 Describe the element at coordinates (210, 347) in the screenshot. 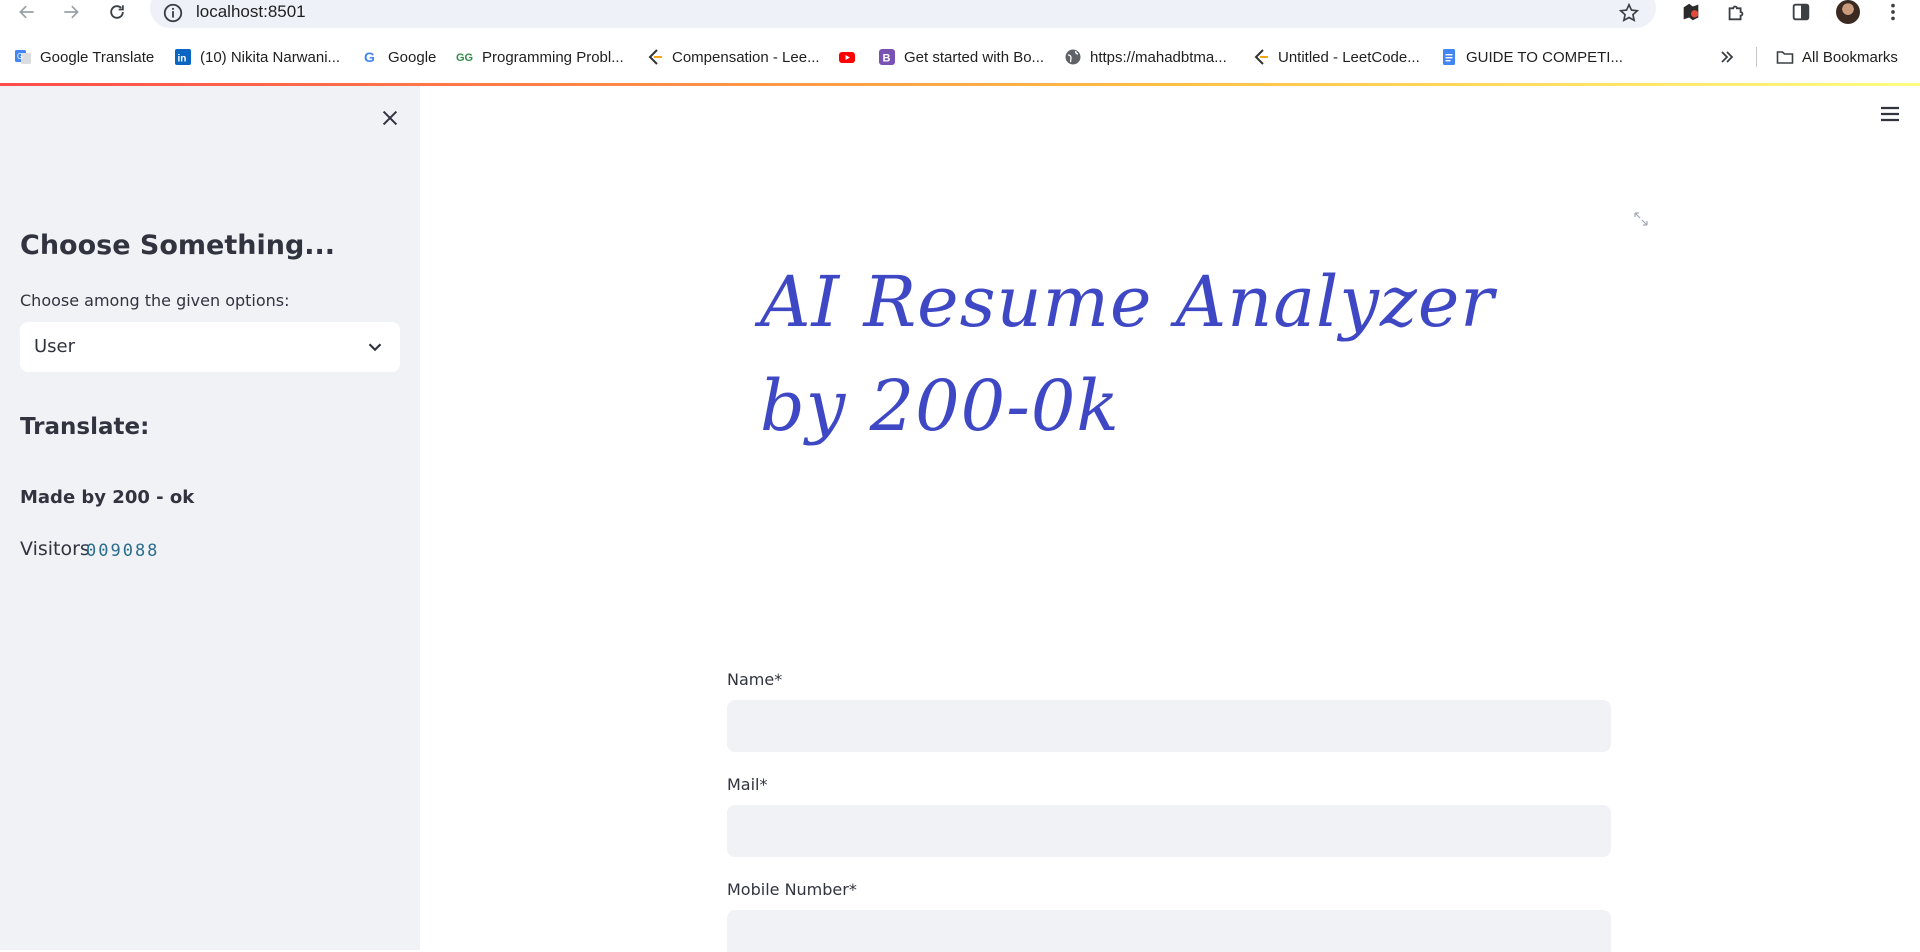

I see `role-select: User` at that location.